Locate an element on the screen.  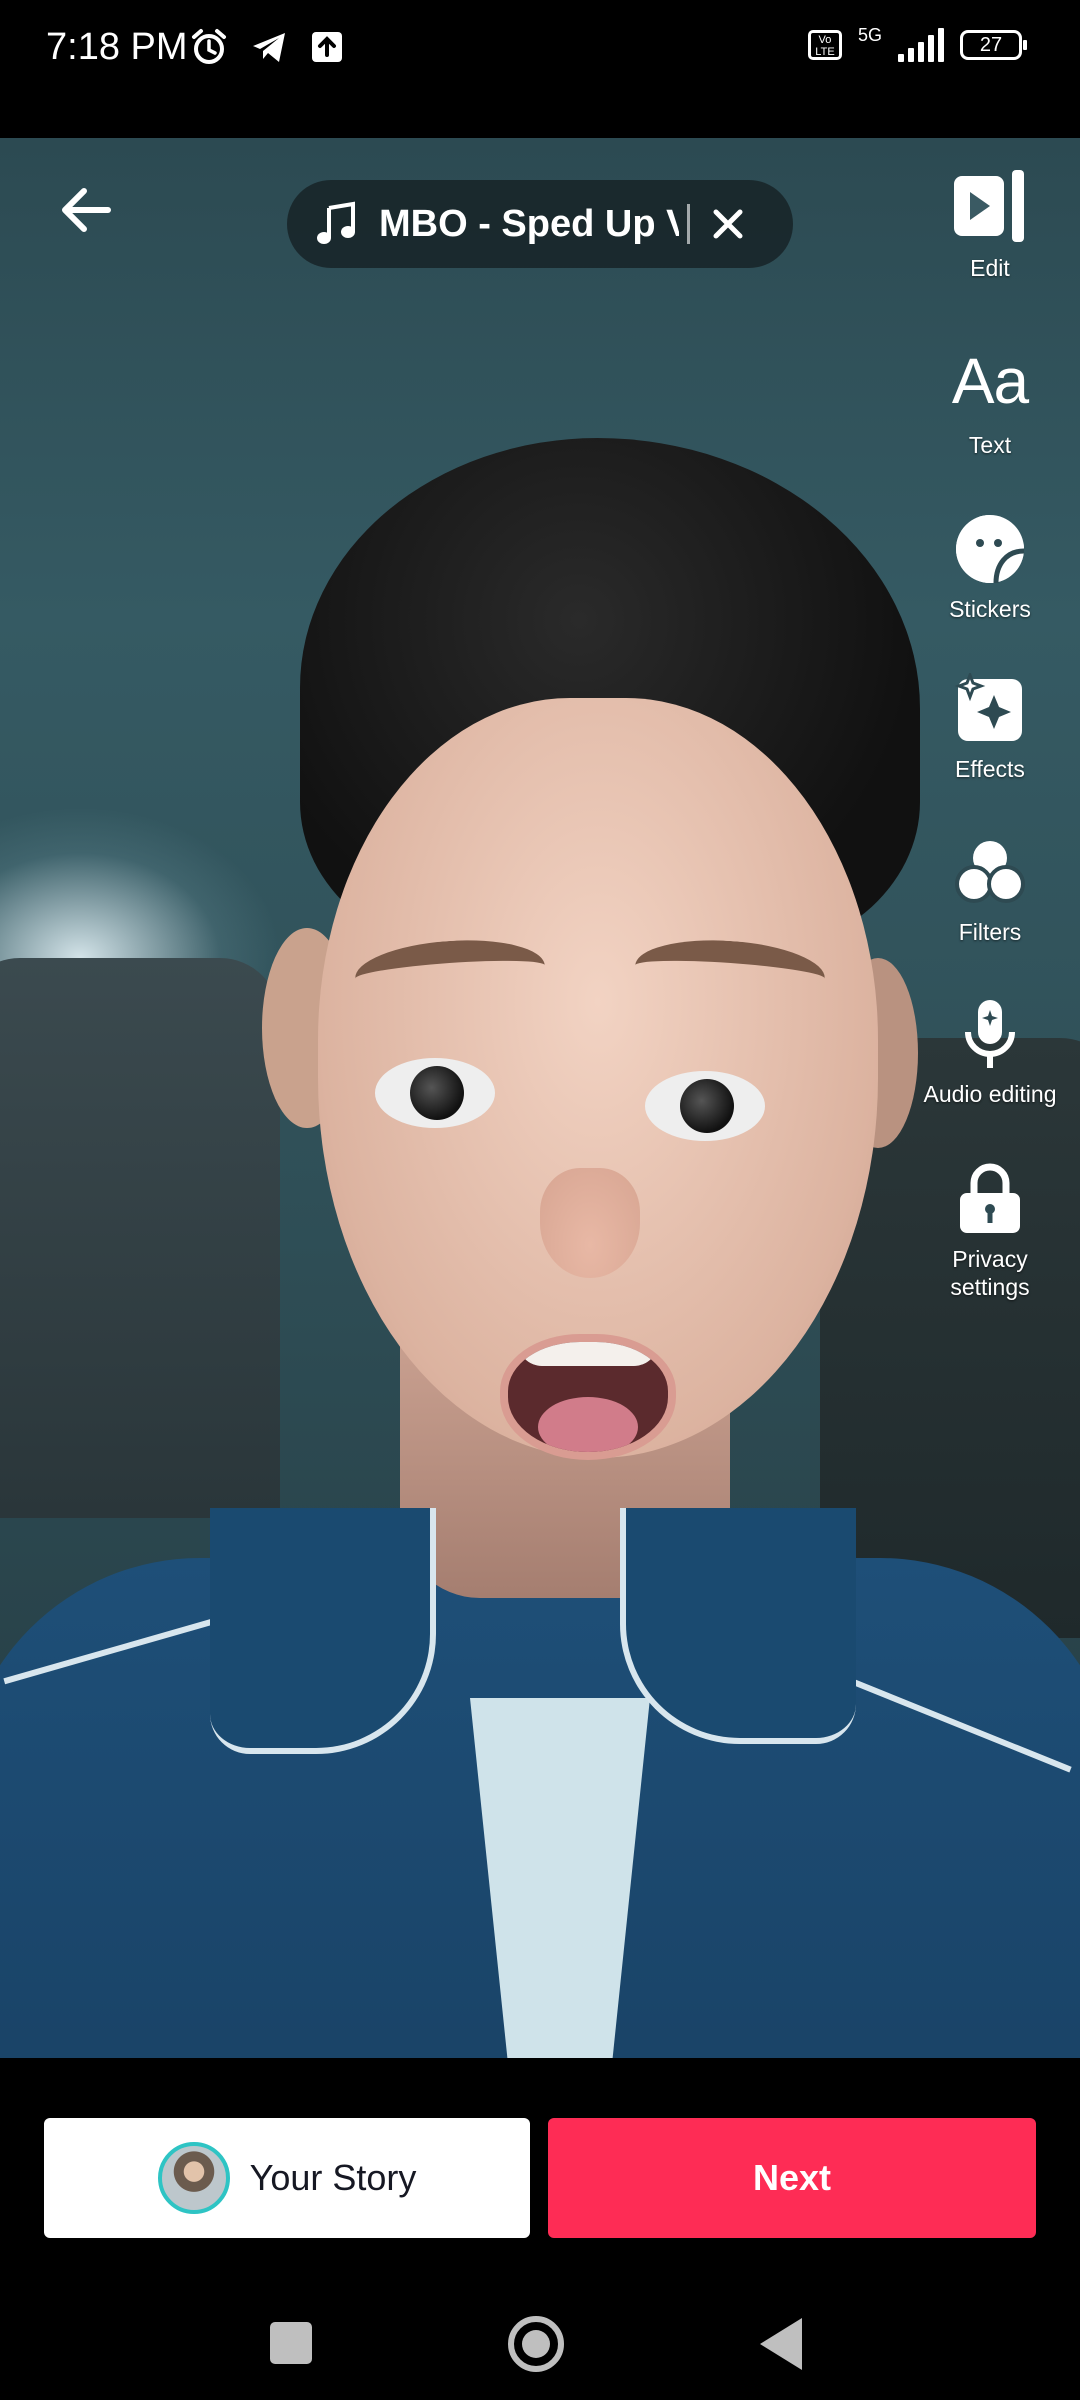
your-story-label: Your Story is located at coordinates (333, 2177).